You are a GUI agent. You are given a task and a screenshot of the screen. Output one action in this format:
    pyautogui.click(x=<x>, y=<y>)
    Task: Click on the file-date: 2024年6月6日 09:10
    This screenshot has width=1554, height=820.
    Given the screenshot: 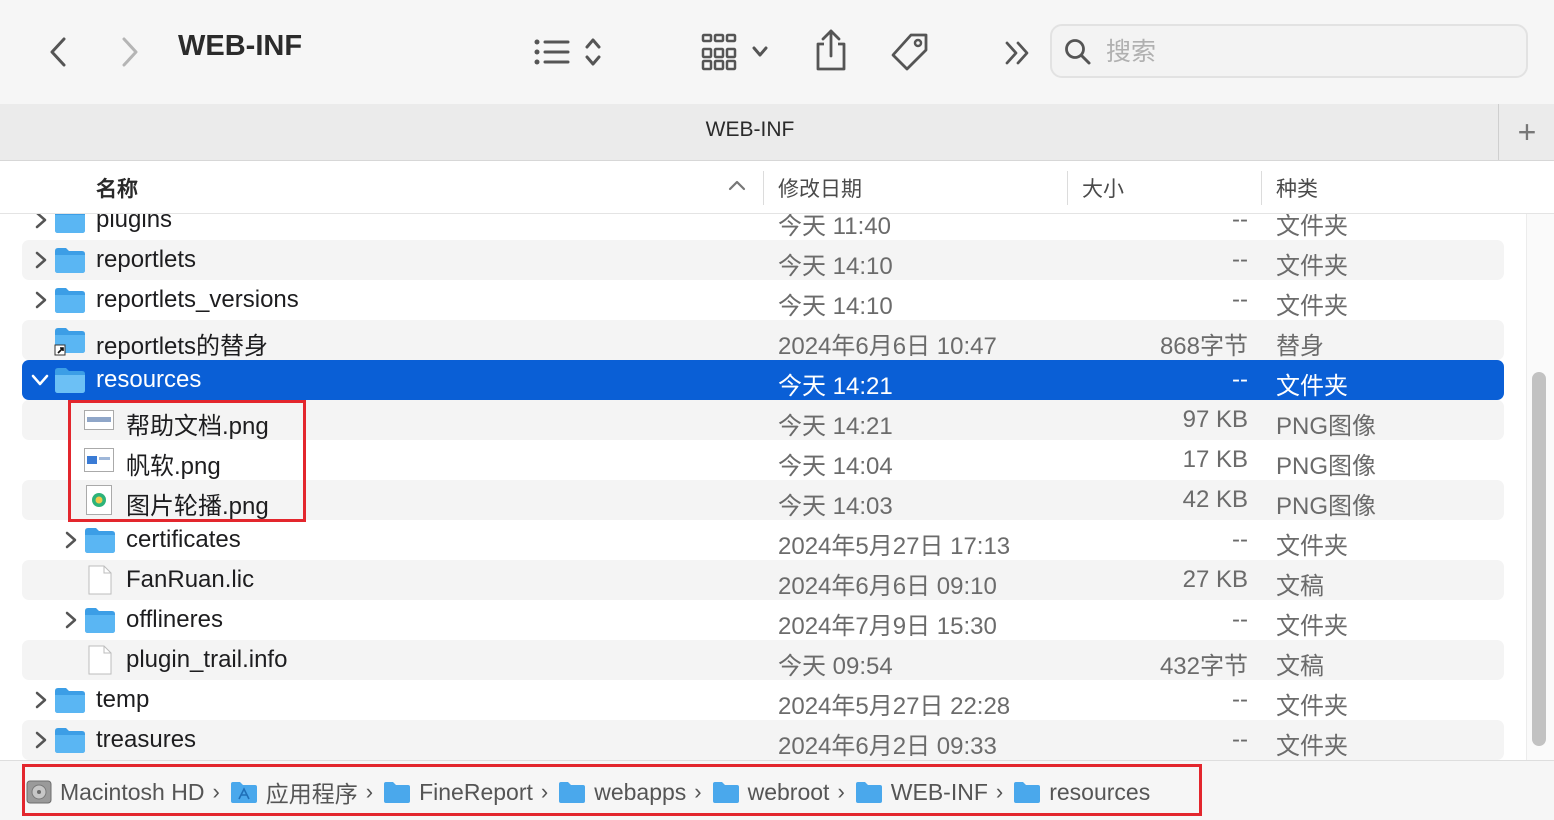 What is the action you would take?
    pyautogui.click(x=887, y=586)
    